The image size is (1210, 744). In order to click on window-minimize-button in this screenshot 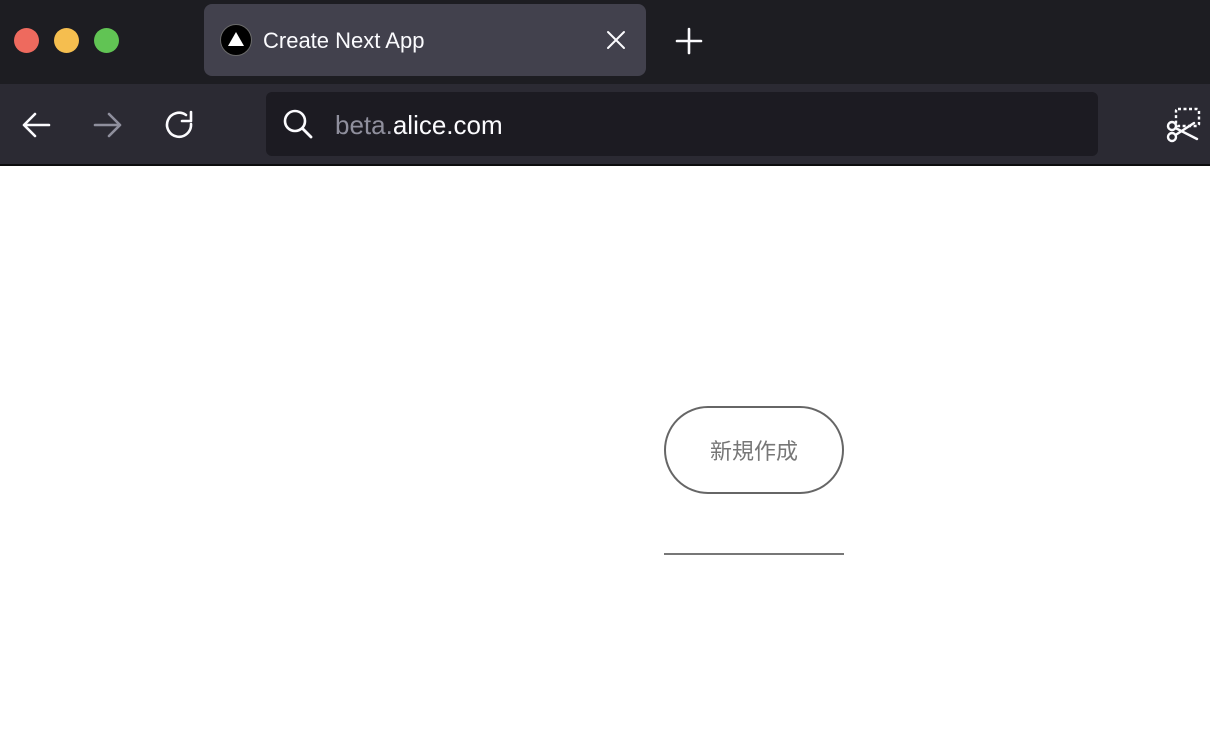, I will do `click(66, 40)`.